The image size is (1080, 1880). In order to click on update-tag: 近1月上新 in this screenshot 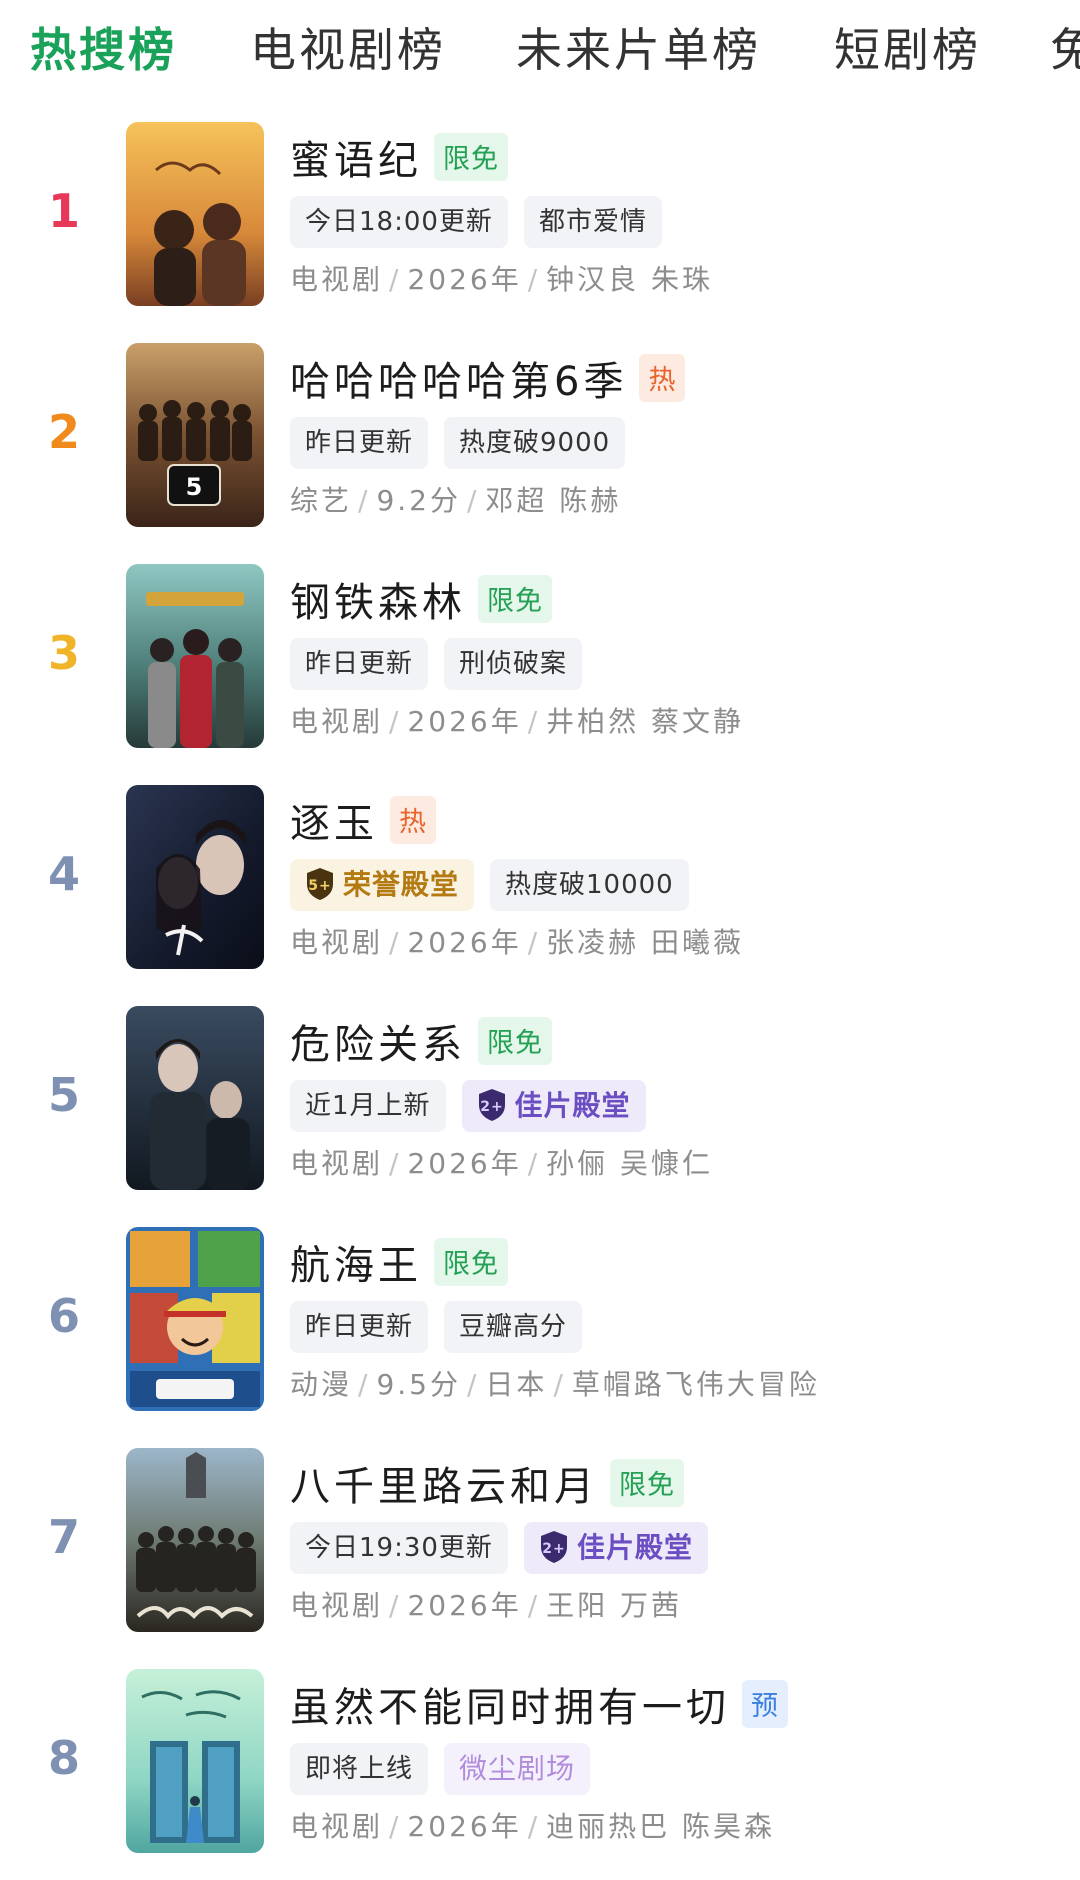, I will do `click(368, 1106)`.